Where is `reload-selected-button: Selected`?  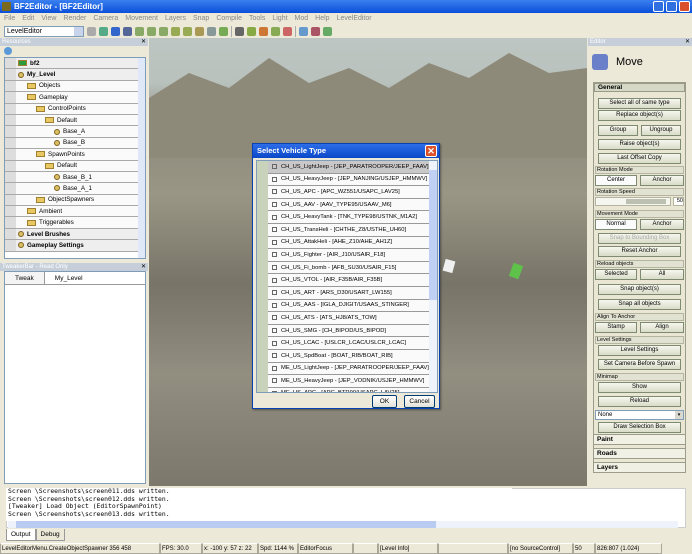
reload-selected-button: Selected is located at coordinates (616, 274).